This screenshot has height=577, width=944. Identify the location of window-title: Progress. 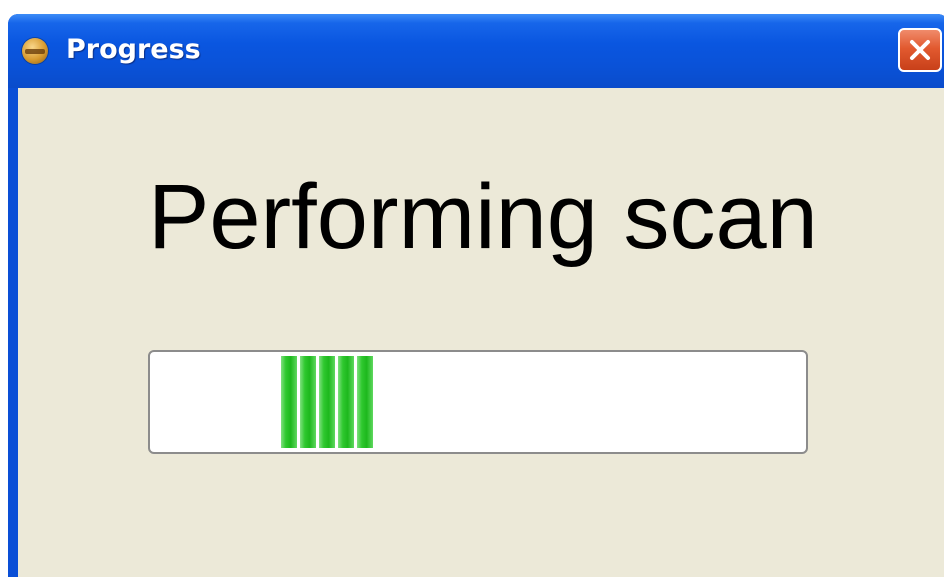
(133, 49).